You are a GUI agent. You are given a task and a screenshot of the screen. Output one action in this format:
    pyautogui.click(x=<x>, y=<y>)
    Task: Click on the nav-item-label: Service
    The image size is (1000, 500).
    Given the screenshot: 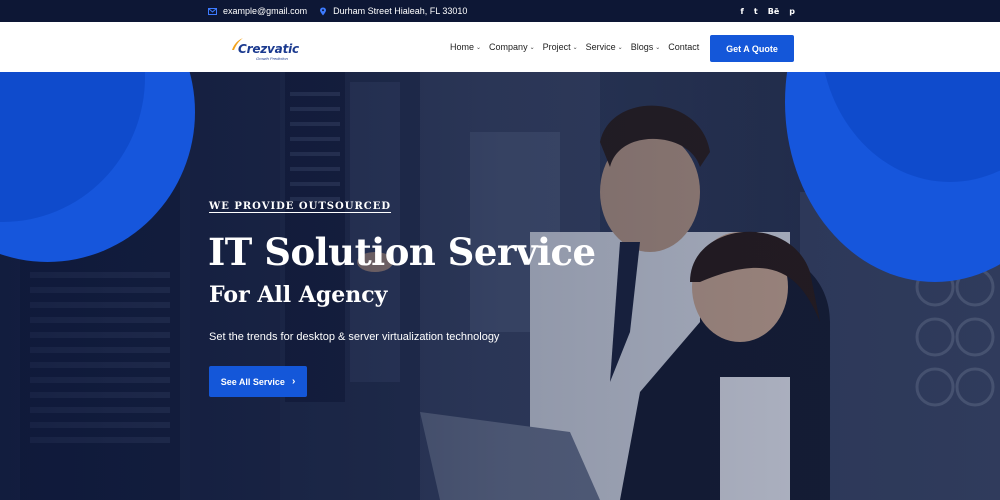 What is the action you would take?
    pyautogui.click(x=600, y=47)
    